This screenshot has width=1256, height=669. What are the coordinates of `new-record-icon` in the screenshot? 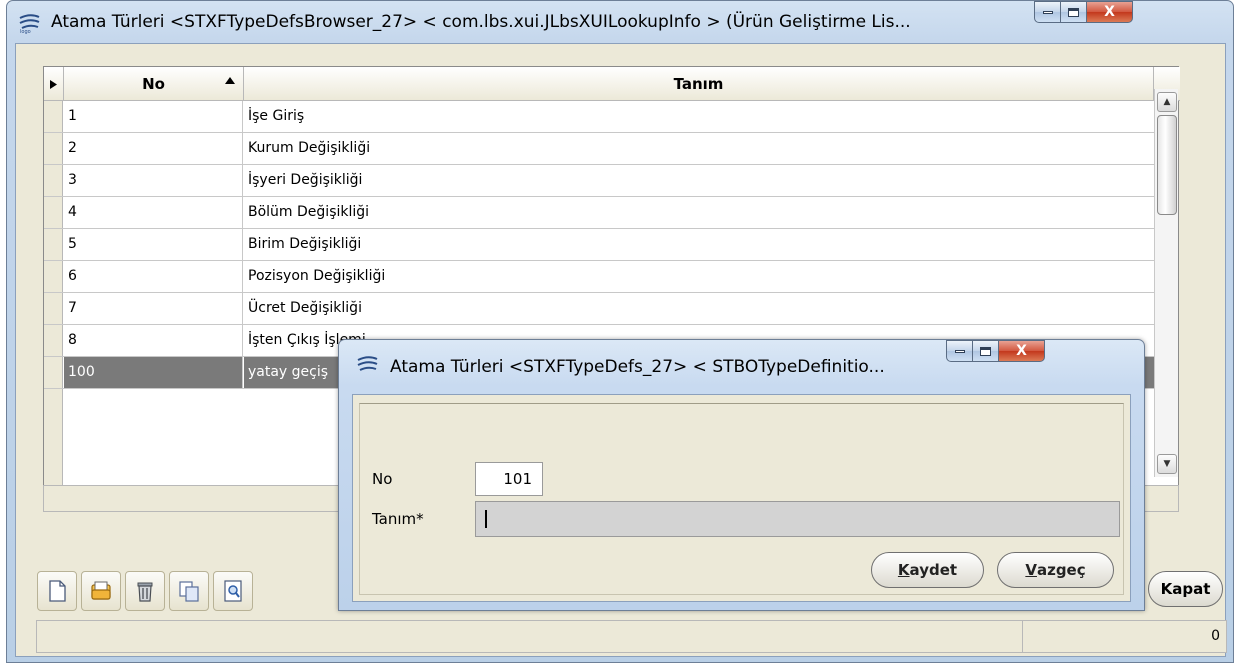 It's located at (57, 591).